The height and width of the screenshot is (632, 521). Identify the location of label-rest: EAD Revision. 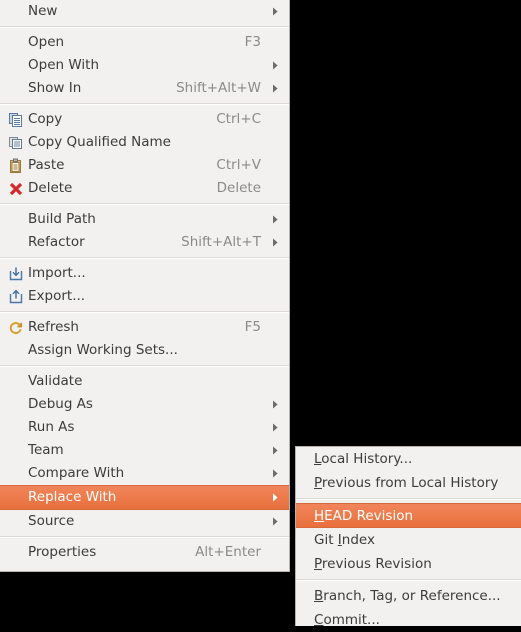
(369, 515).